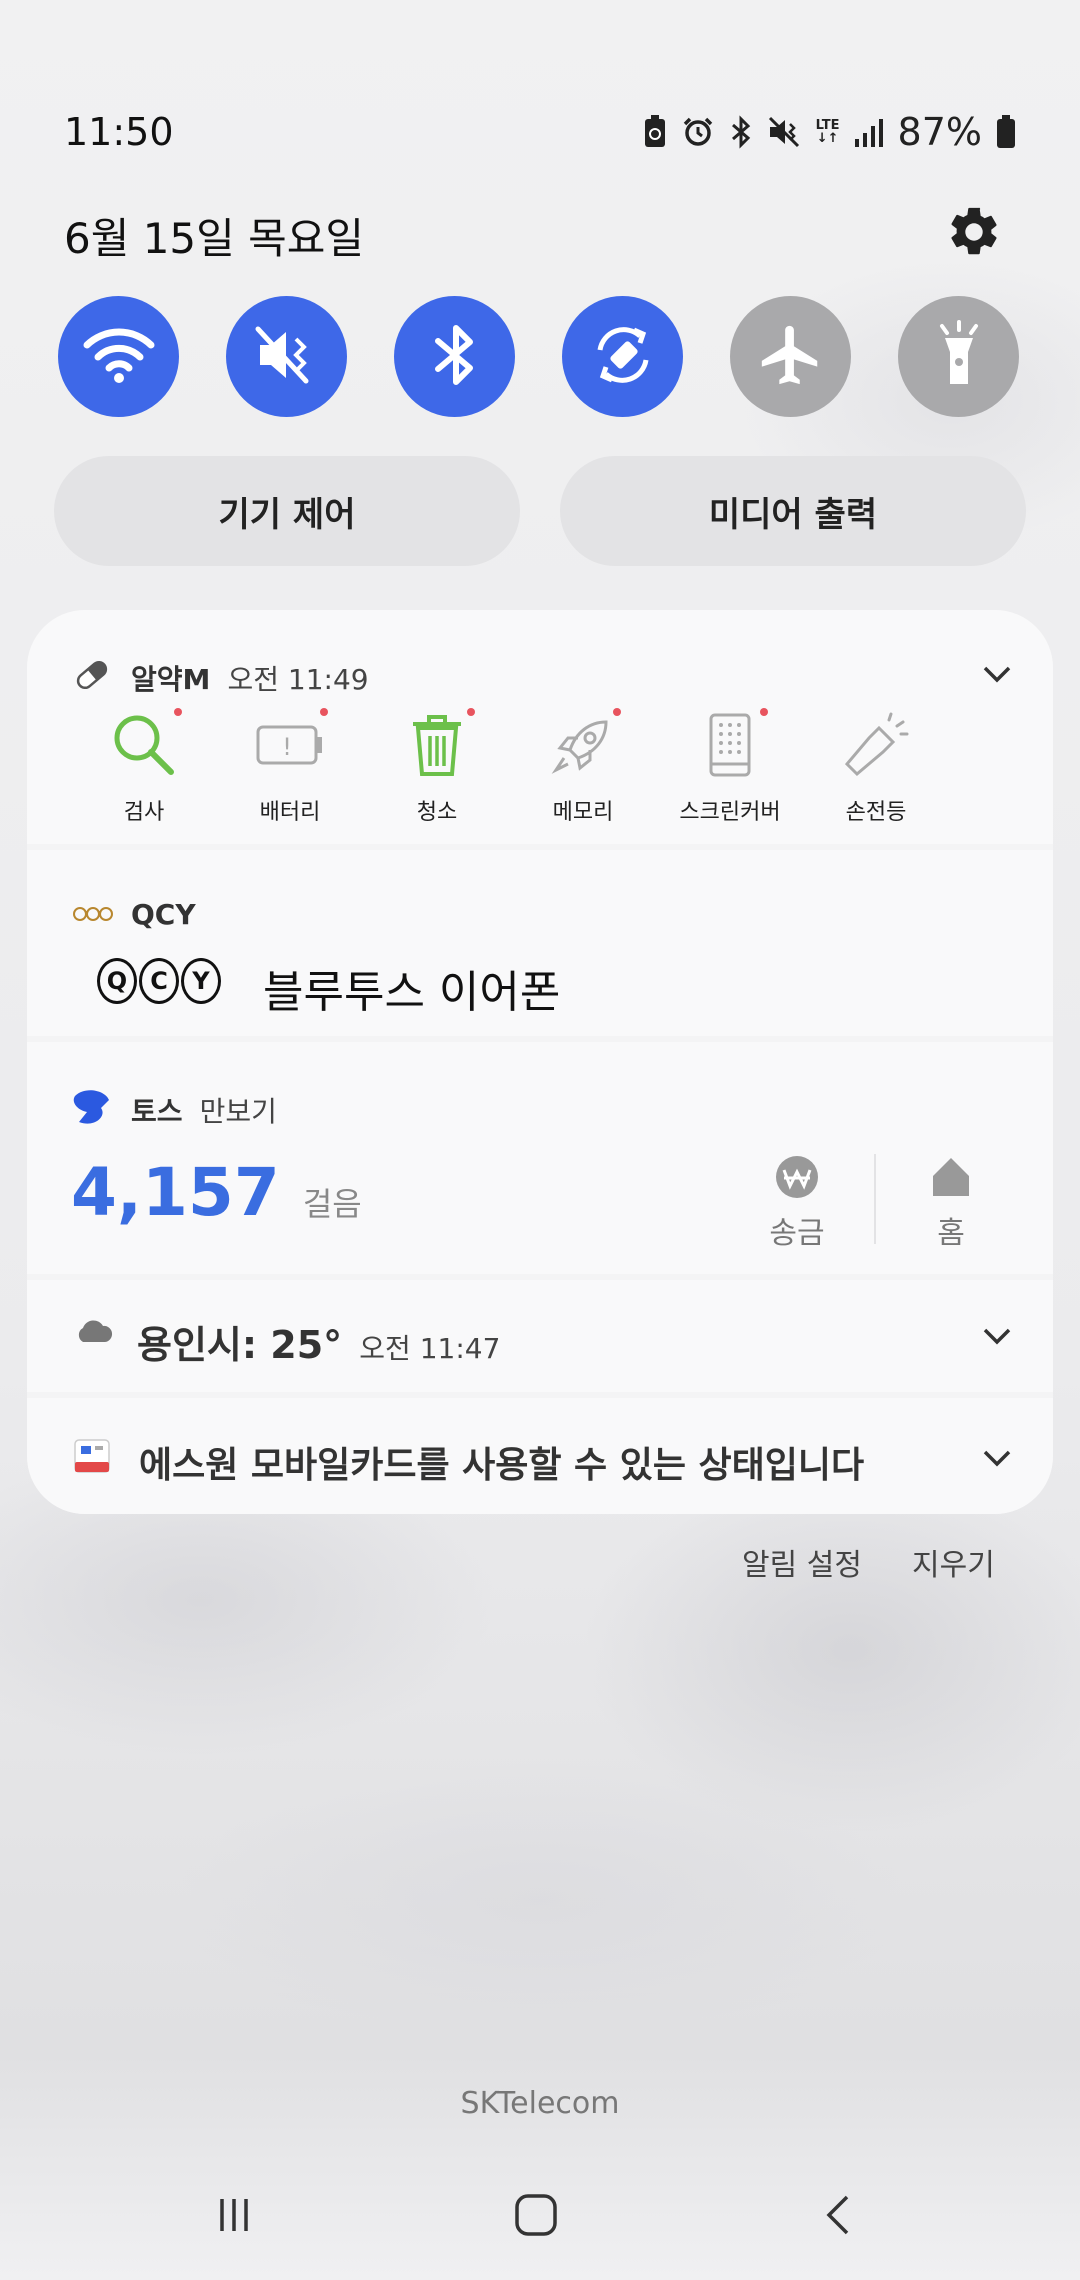  Describe the element at coordinates (974, 232) in the screenshot. I see `settings-gear-icon` at that location.